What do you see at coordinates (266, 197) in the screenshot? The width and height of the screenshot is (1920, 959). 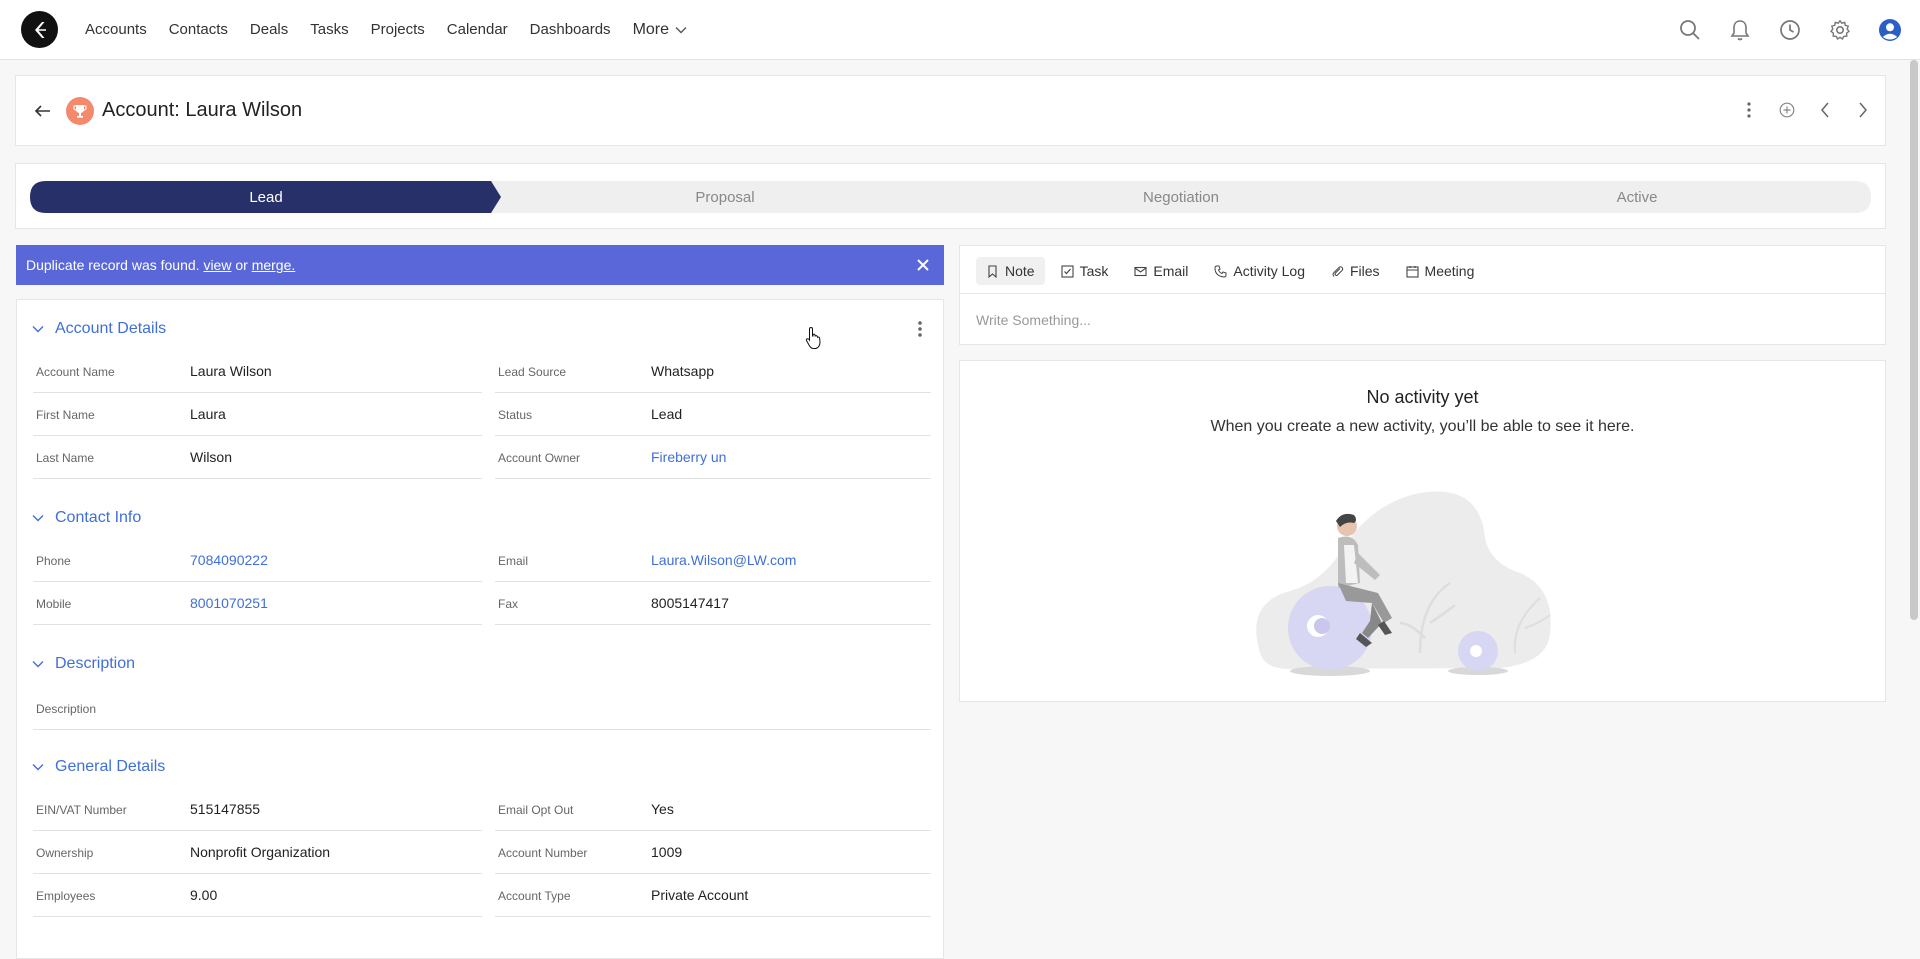 I see `stage-lead: Lead` at bounding box center [266, 197].